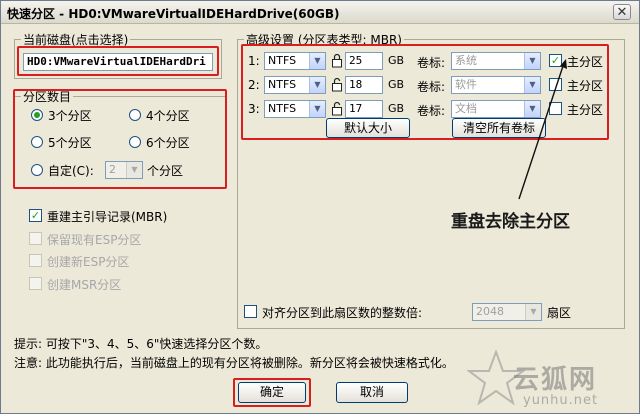 Image resolution: width=640 pixels, height=414 pixels. Describe the element at coordinates (118, 61) in the screenshot. I see `highlight-box-current-disk` at that location.